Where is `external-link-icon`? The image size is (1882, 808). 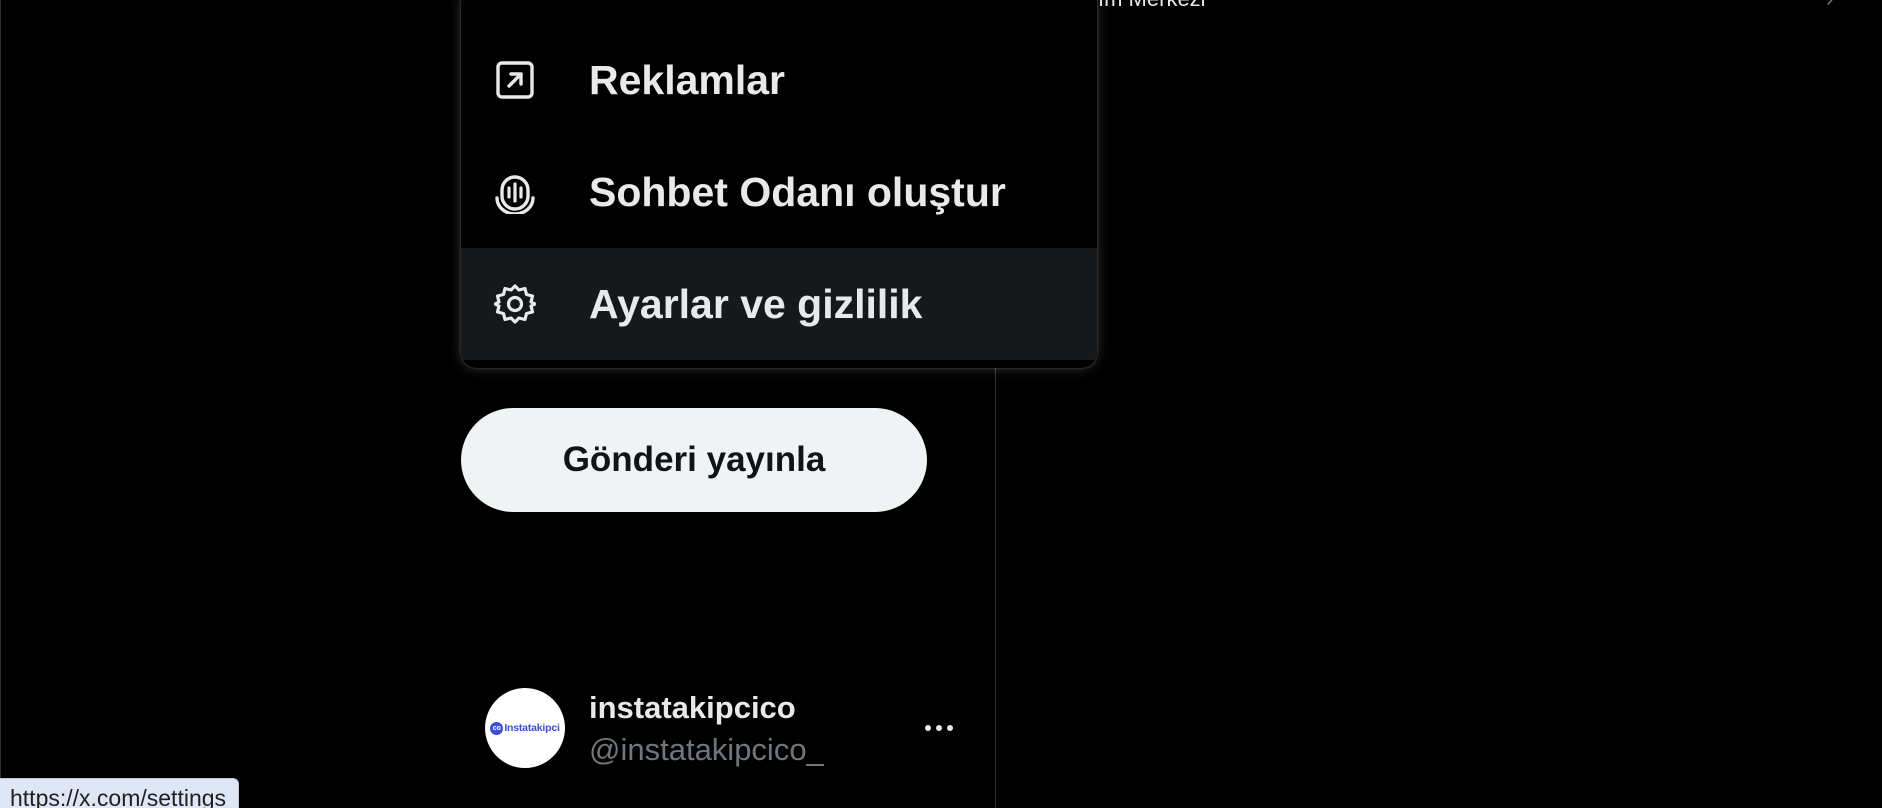 external-link-icon is located at coordinates (515, 80).